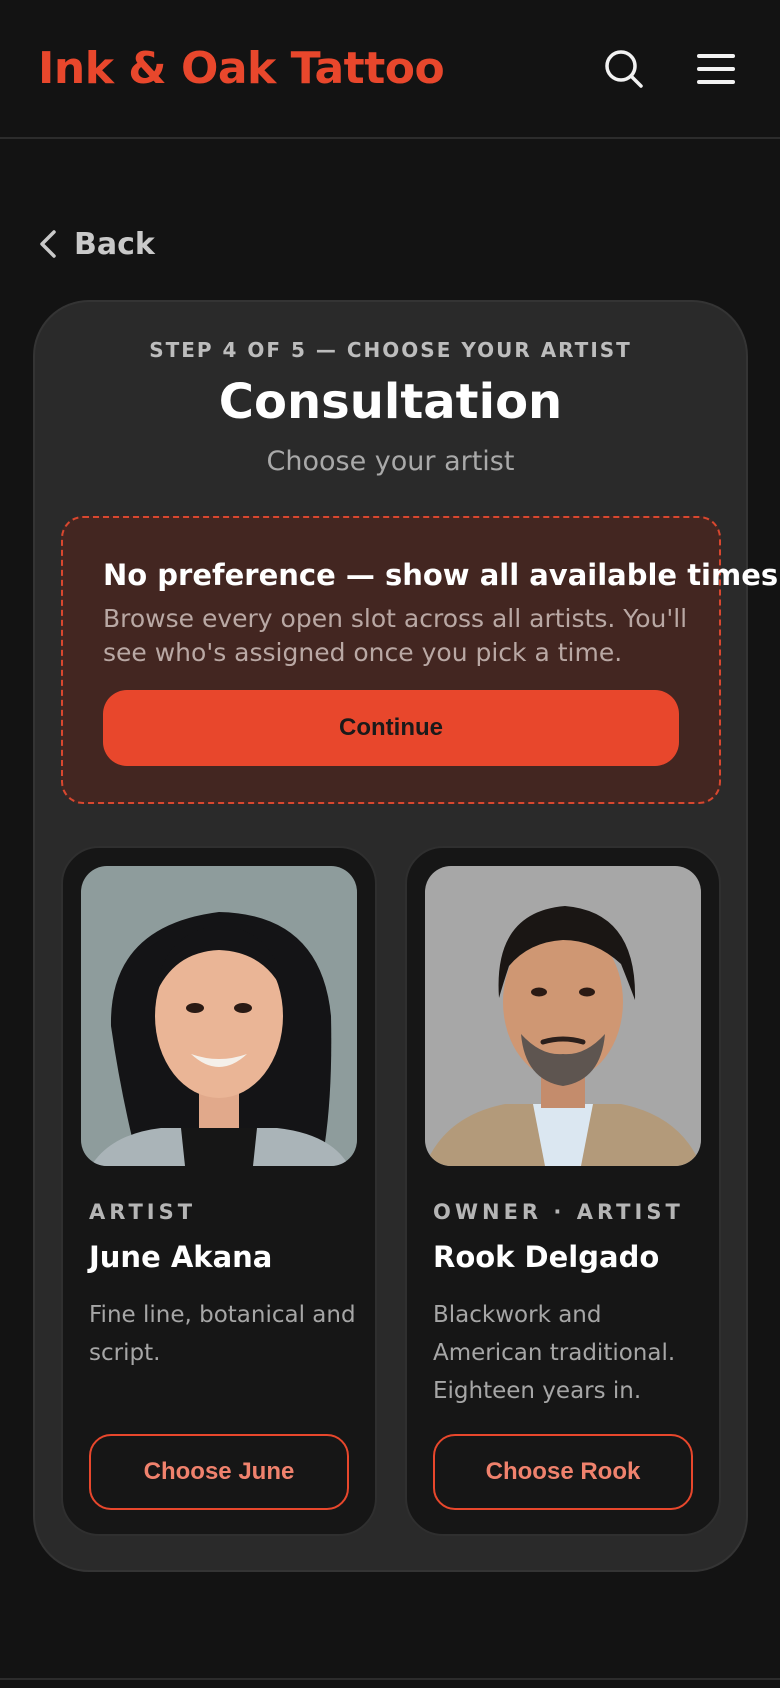 The height and width of the screenshot is (1688, 780). I want to click on artist-bio: Fine line, botanical and script., so click(222, 1334).